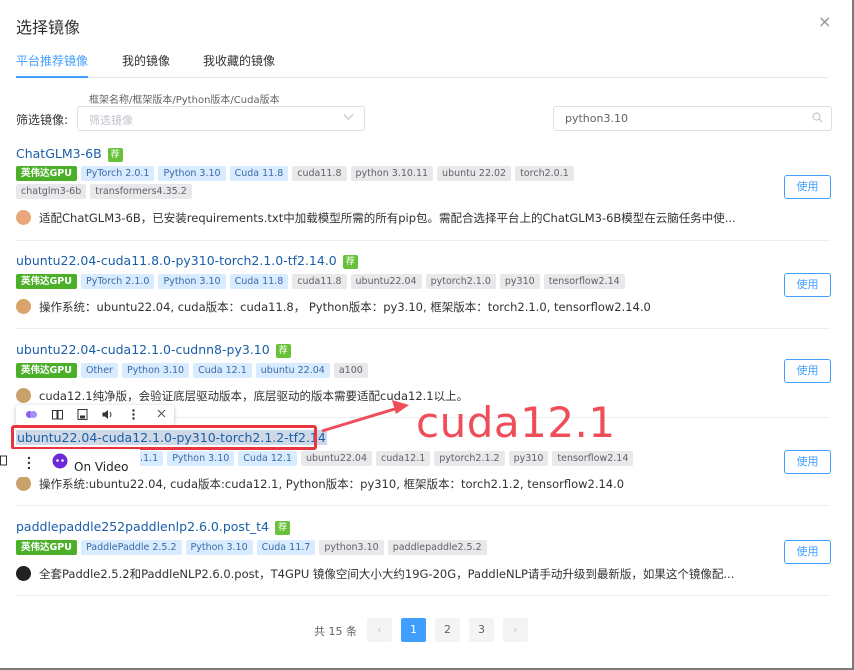 Image resolution: width=854 pixels, height=670 pixels. What do you see at coordinates (365, 416) in the screenshot?
I see `annotation-arrow` at bounding box center [365, 416].